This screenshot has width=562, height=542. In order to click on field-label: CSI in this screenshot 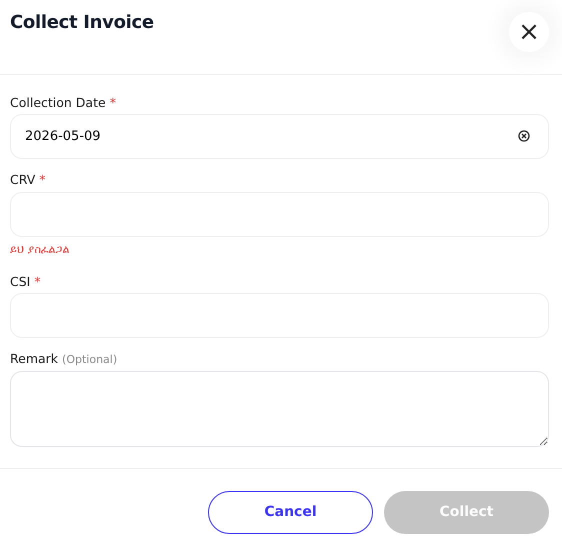, I will do `click(20, 281)`.